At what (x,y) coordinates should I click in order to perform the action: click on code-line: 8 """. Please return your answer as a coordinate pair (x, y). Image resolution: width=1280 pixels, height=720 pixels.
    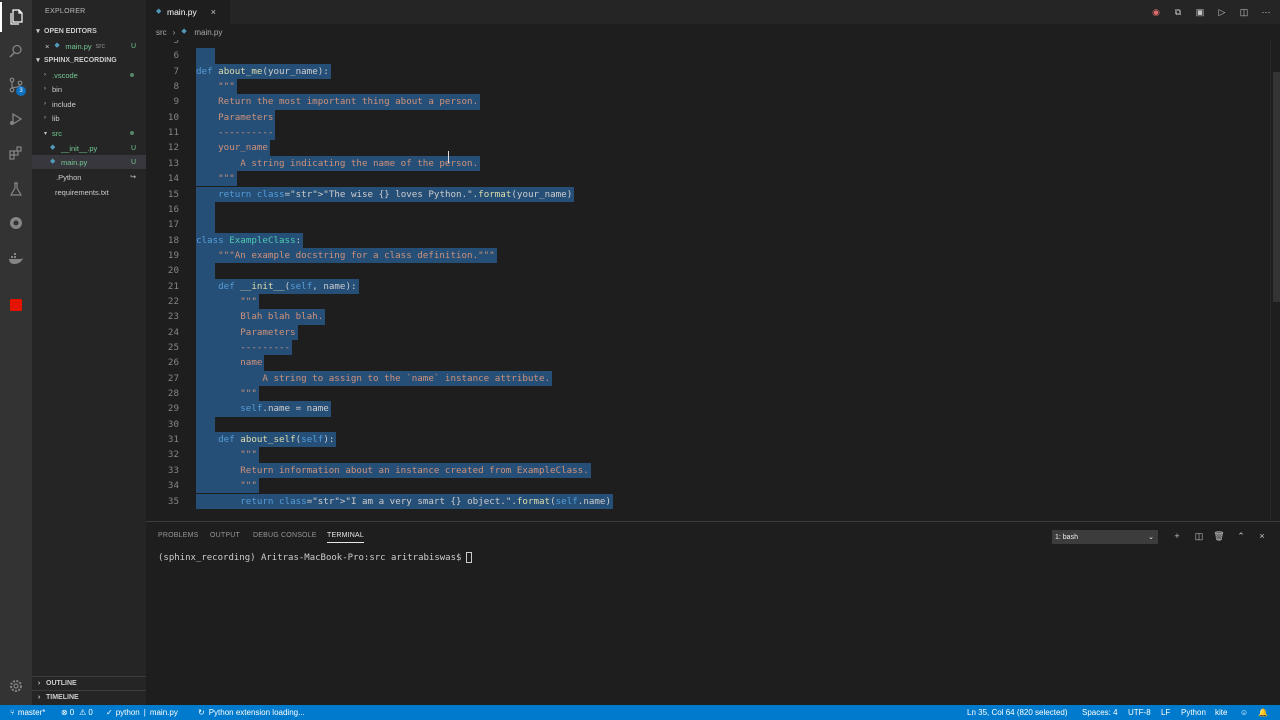
    Looking at the image, I should click on (708, 87).